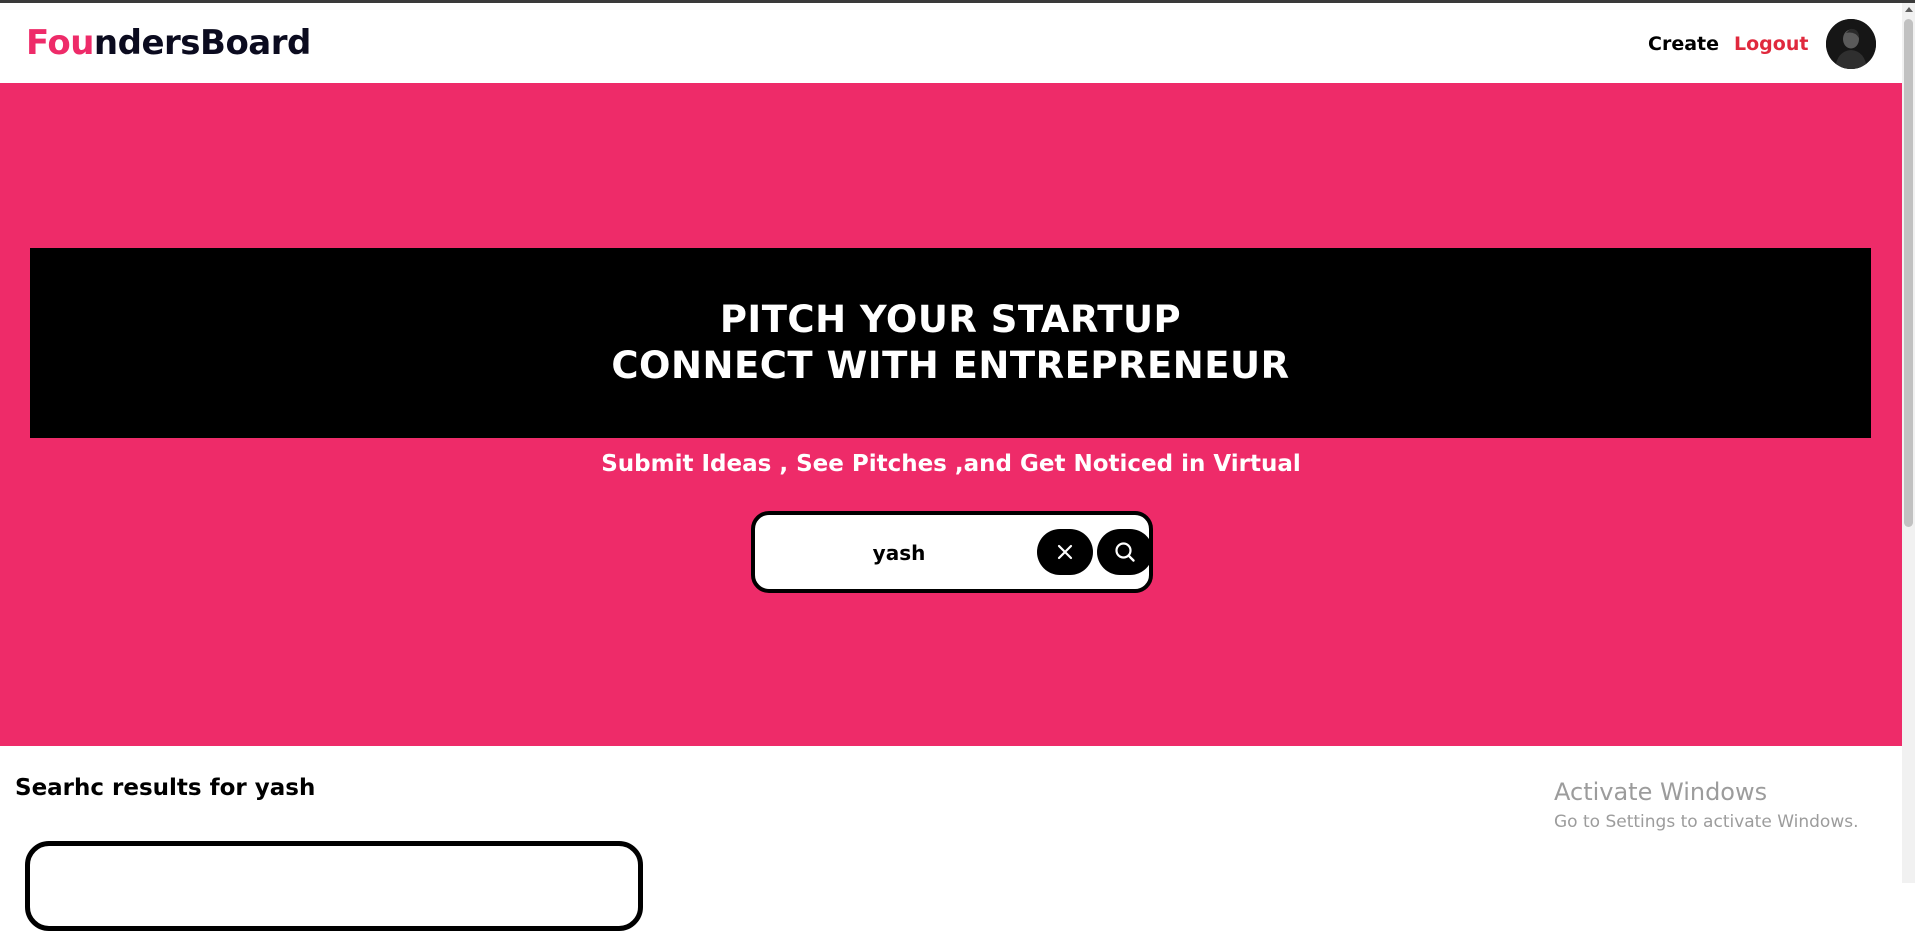 The height and width of the screenshot is (931, 1915). I want to click on nav-create-link: Create, so click(1683, 44).